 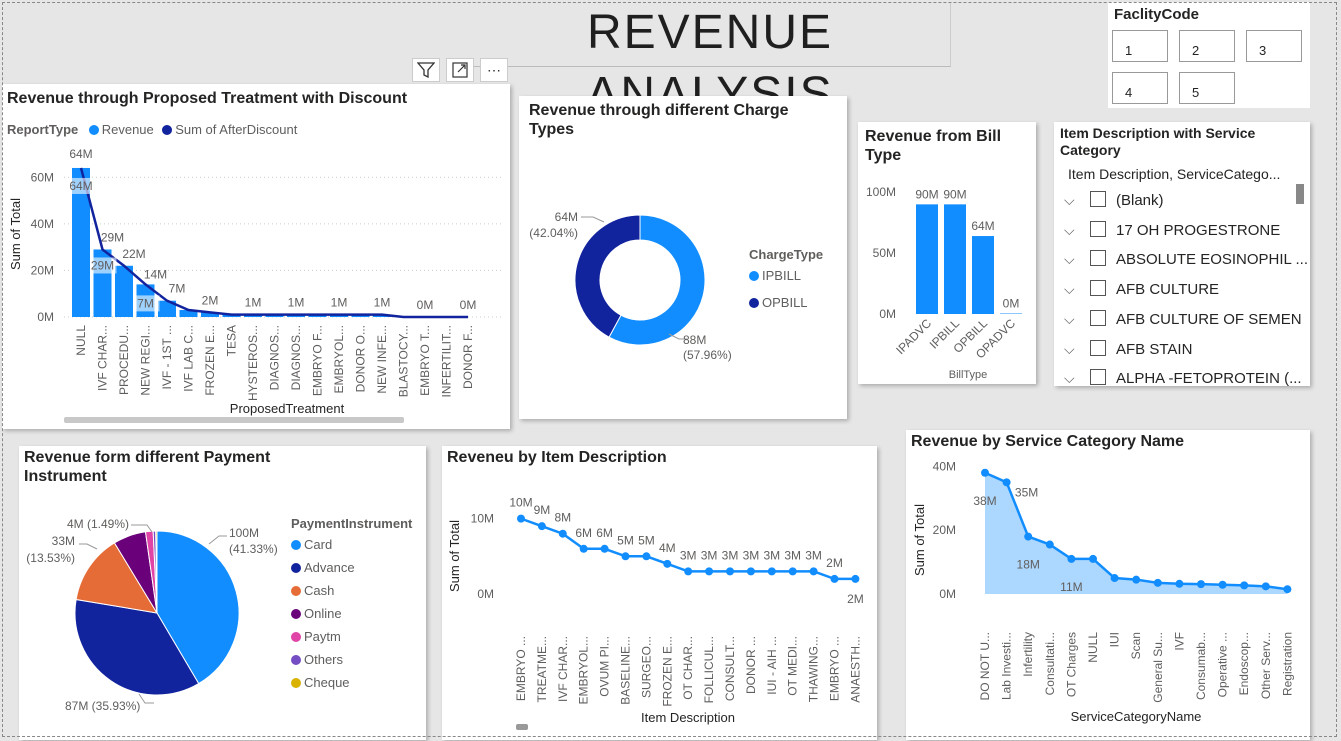 What do you see at coordinates (1207, 46) in the screenshot?
I see `facility-code-2: 2` at bounding box center [1207, 46].